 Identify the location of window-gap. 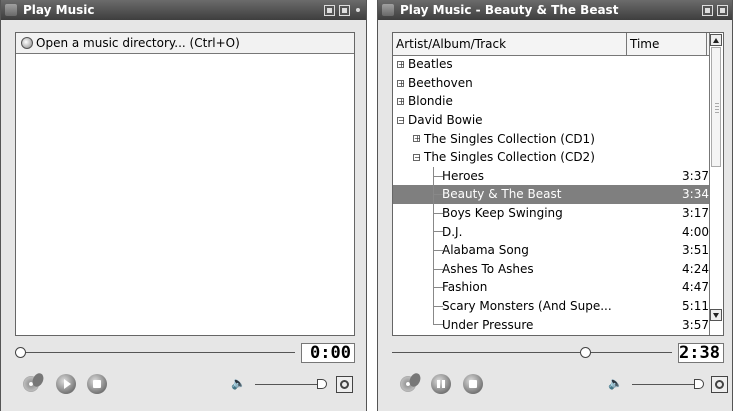
(372, 205).